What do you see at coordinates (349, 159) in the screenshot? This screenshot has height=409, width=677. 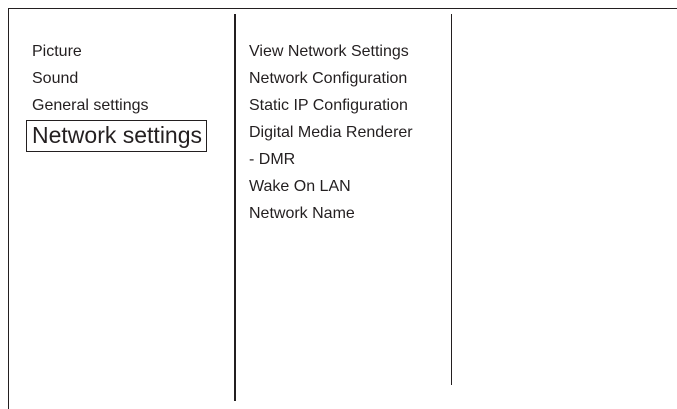 I see `submenu-item-dmr-continuation: - DMR` at bounding box center [349, 159].